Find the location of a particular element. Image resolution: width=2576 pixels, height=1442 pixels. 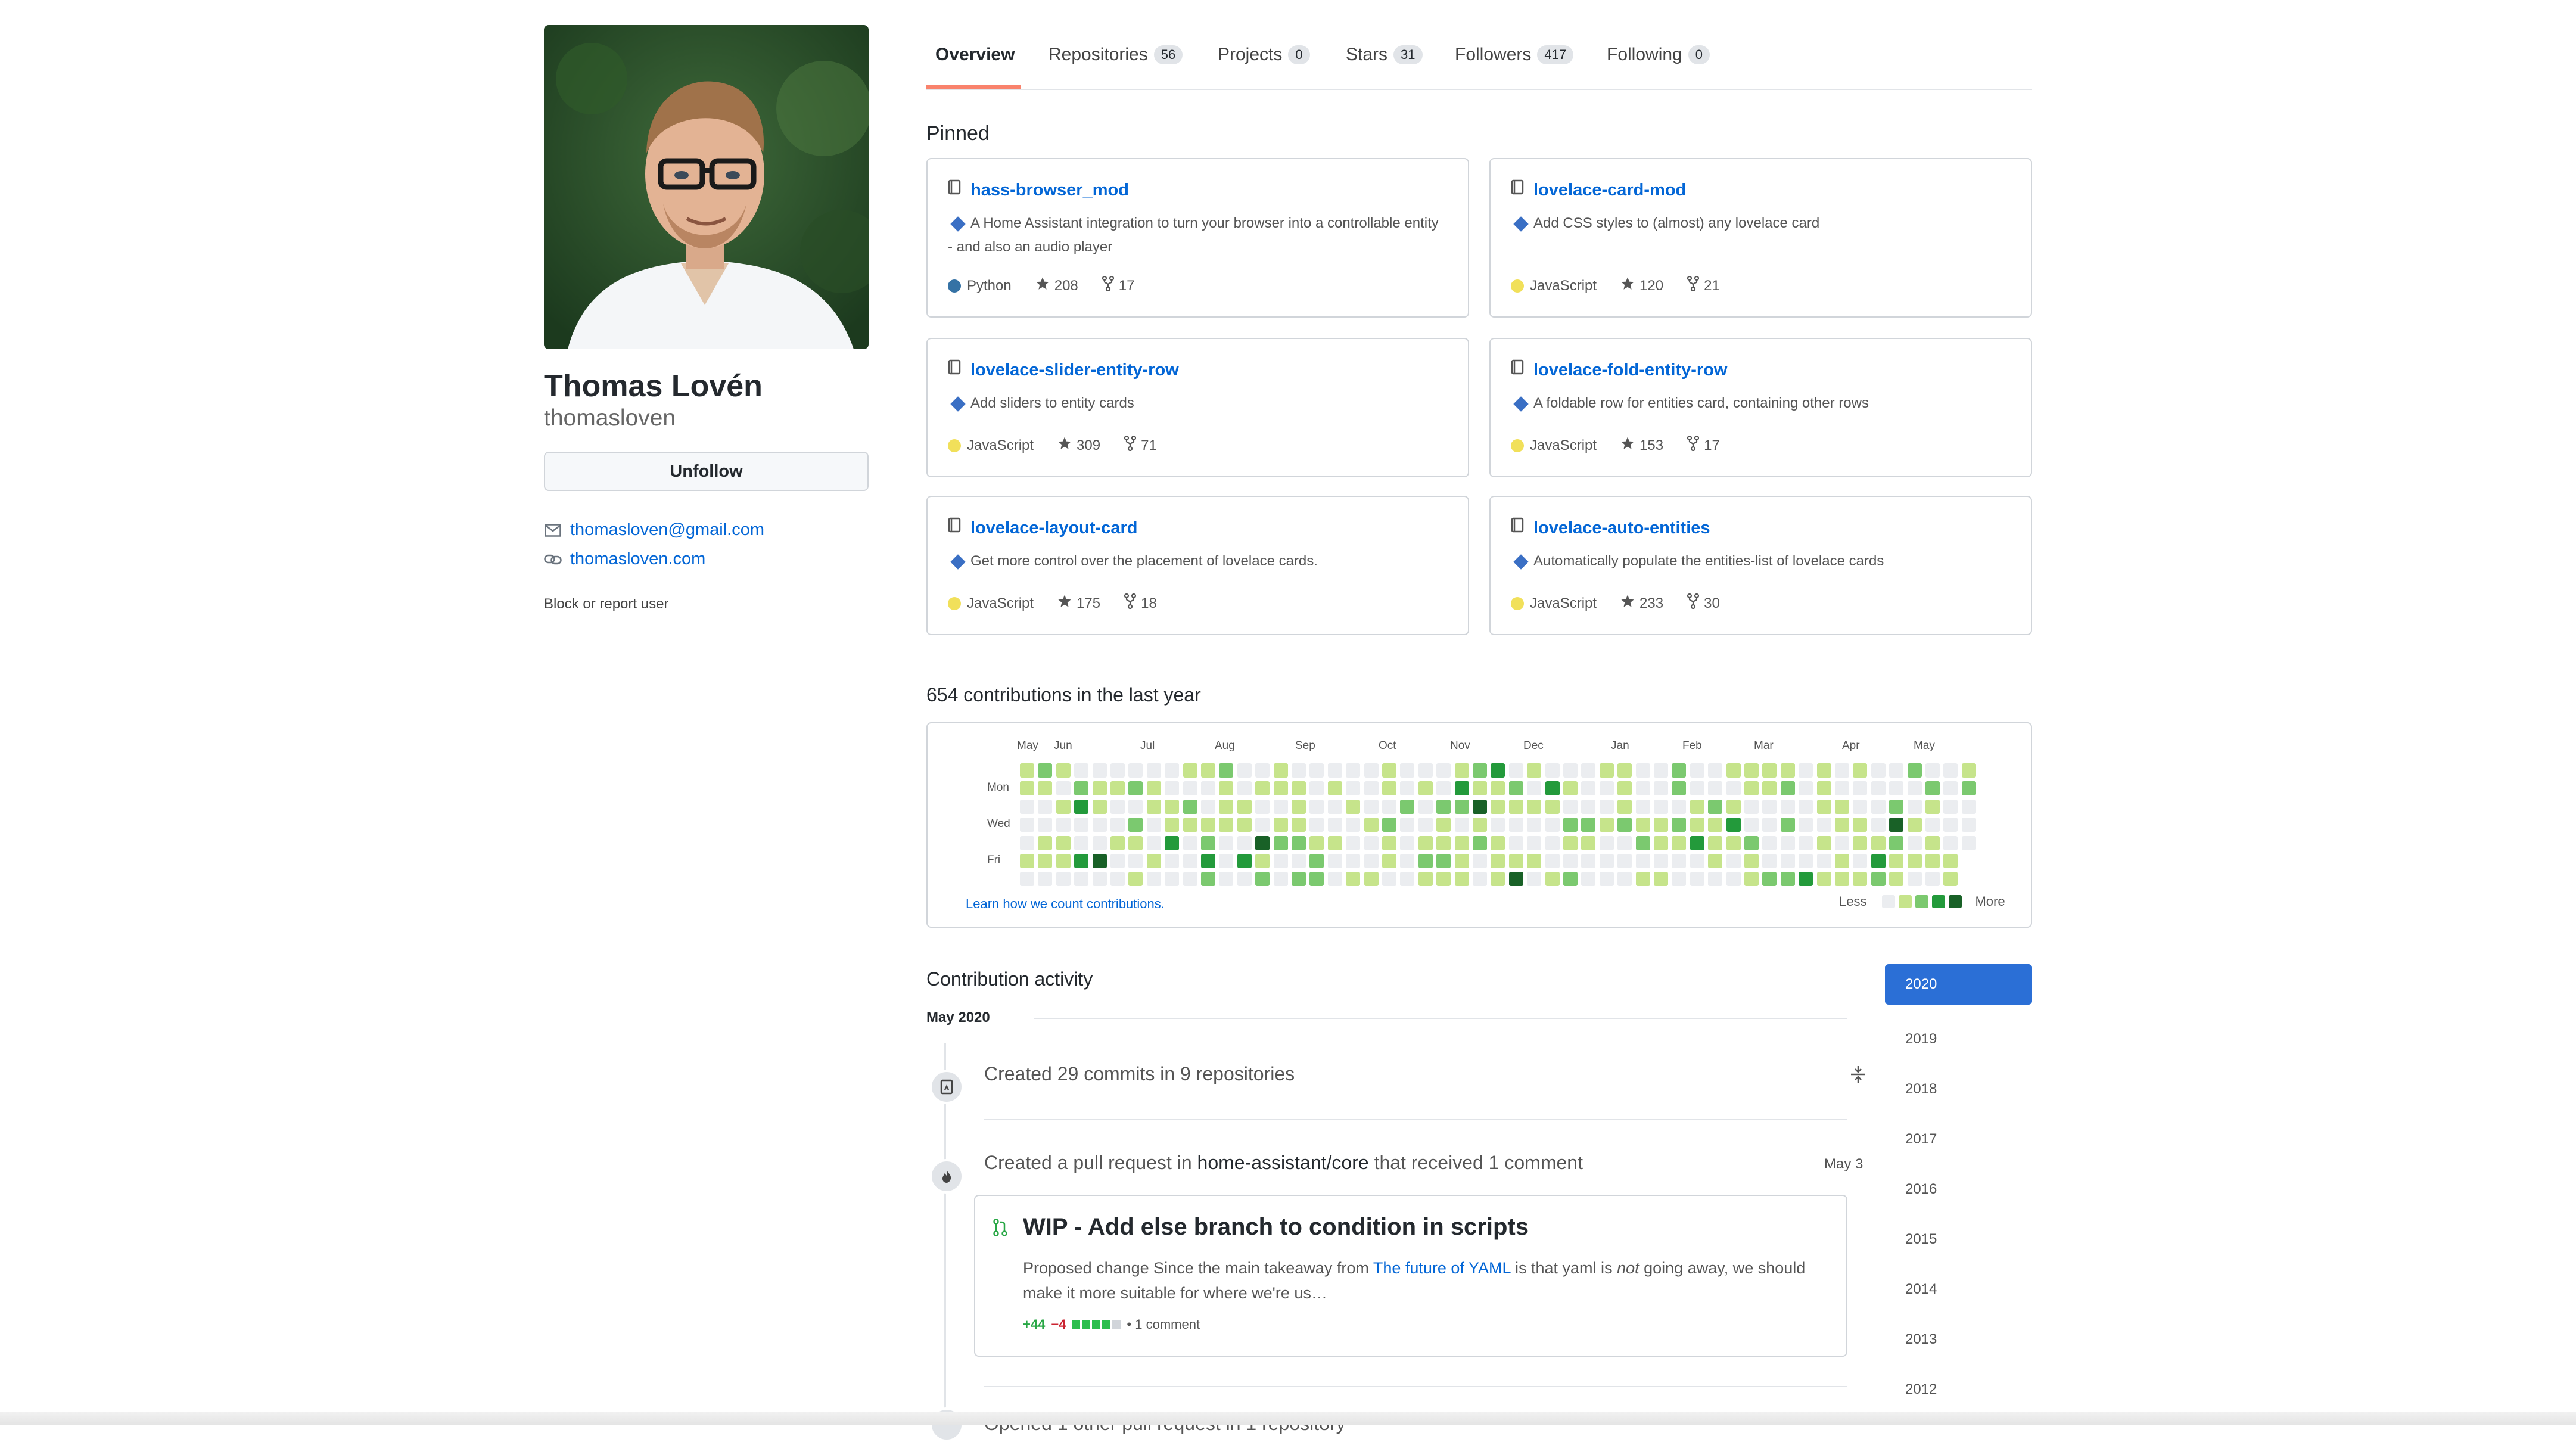

repo-link: lovelace-slider-entity-row is located at coordinates (1063, 370).